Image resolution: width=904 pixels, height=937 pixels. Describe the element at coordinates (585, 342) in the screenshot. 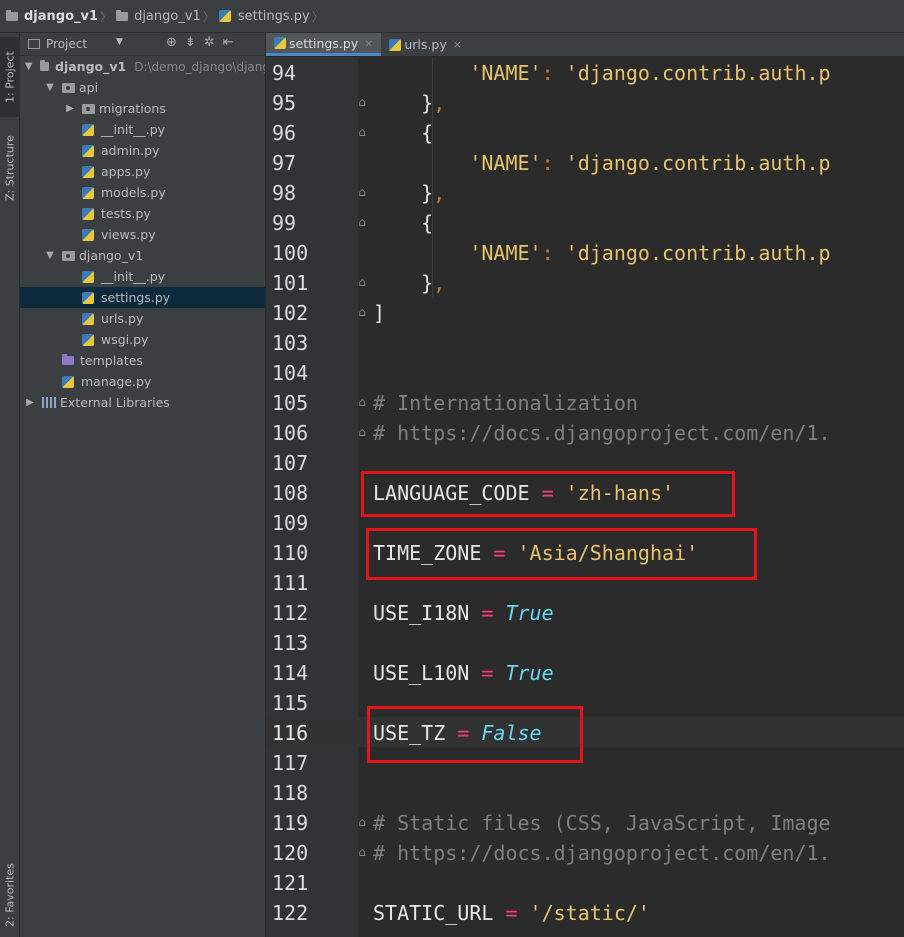

I see `code-line: 103` at that location.